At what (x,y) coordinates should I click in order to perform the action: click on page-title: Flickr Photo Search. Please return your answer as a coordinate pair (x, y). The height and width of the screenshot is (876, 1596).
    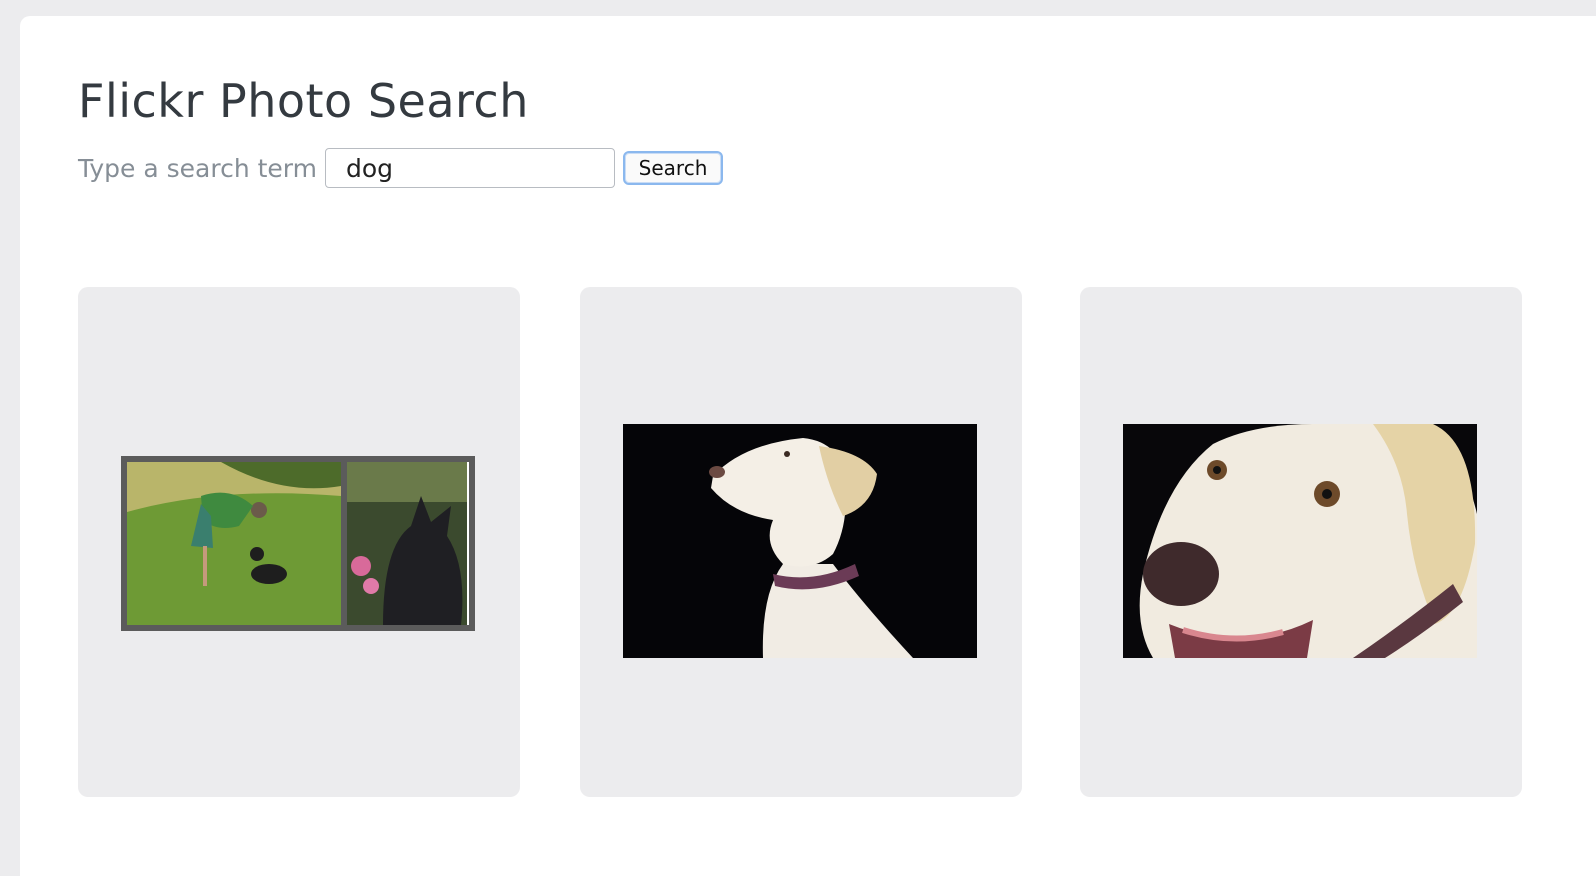
    Looking at the image, I should click on (303, 101).